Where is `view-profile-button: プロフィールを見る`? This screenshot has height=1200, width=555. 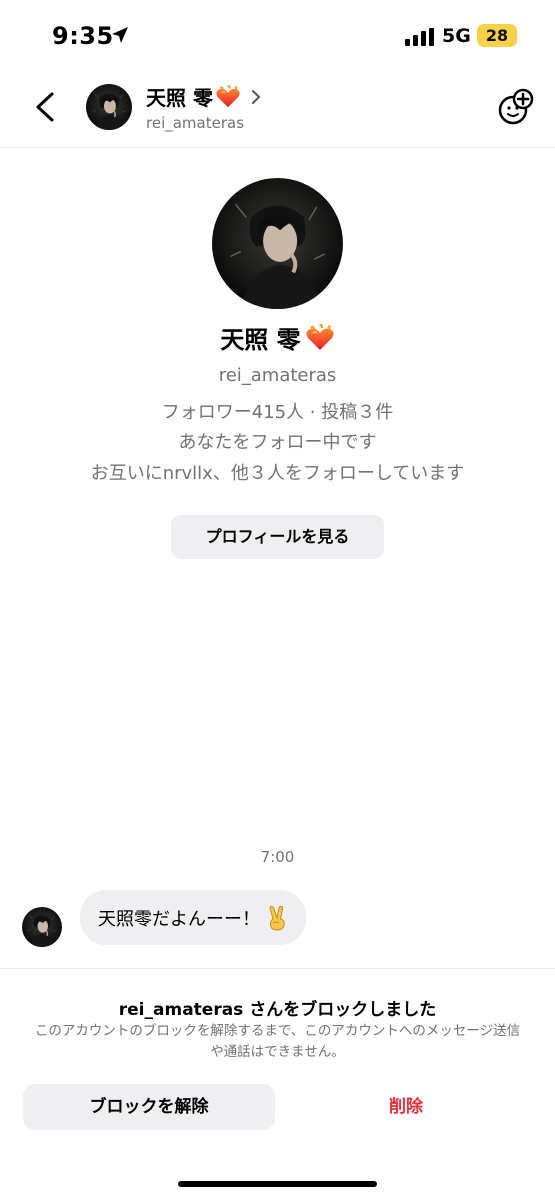 view-profile-button: プロフィールを見る is located at coordinates (277, 537).